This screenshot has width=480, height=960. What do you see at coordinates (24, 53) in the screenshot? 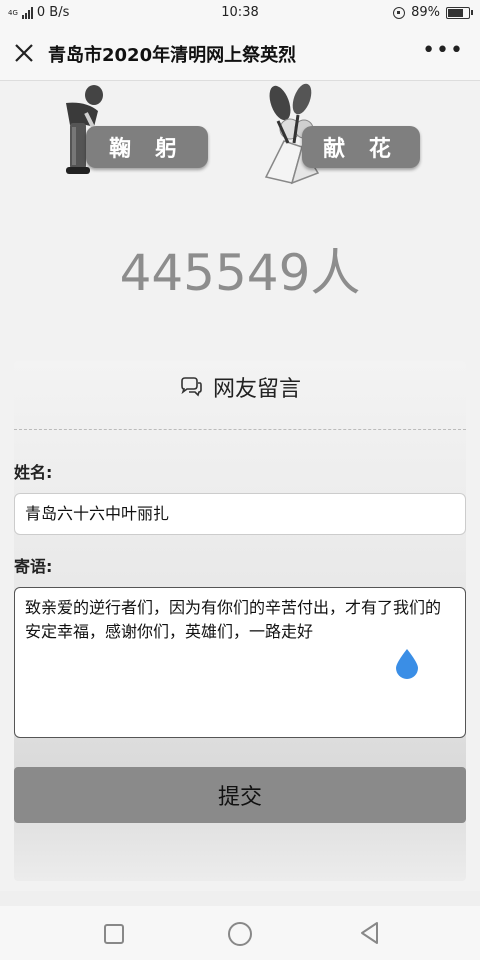
I see `close-icon` at bounding box center [24, 53].